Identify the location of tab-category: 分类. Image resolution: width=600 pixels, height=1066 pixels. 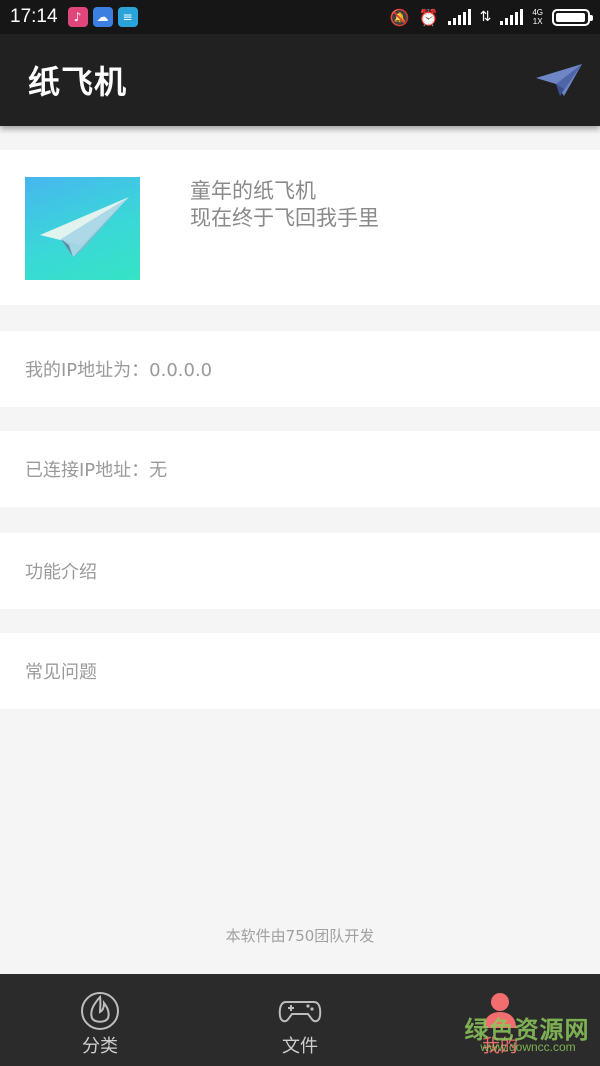
(100, 1020).